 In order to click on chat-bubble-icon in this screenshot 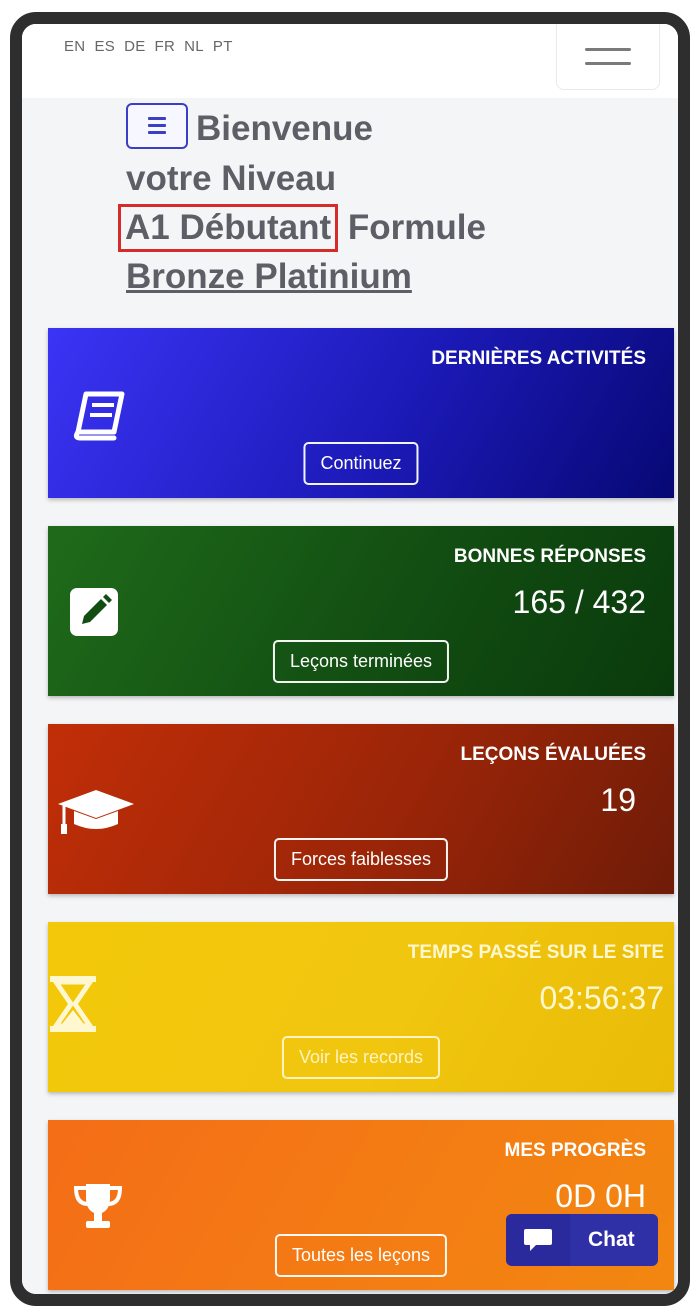, I will do `click(538, 1240)`.